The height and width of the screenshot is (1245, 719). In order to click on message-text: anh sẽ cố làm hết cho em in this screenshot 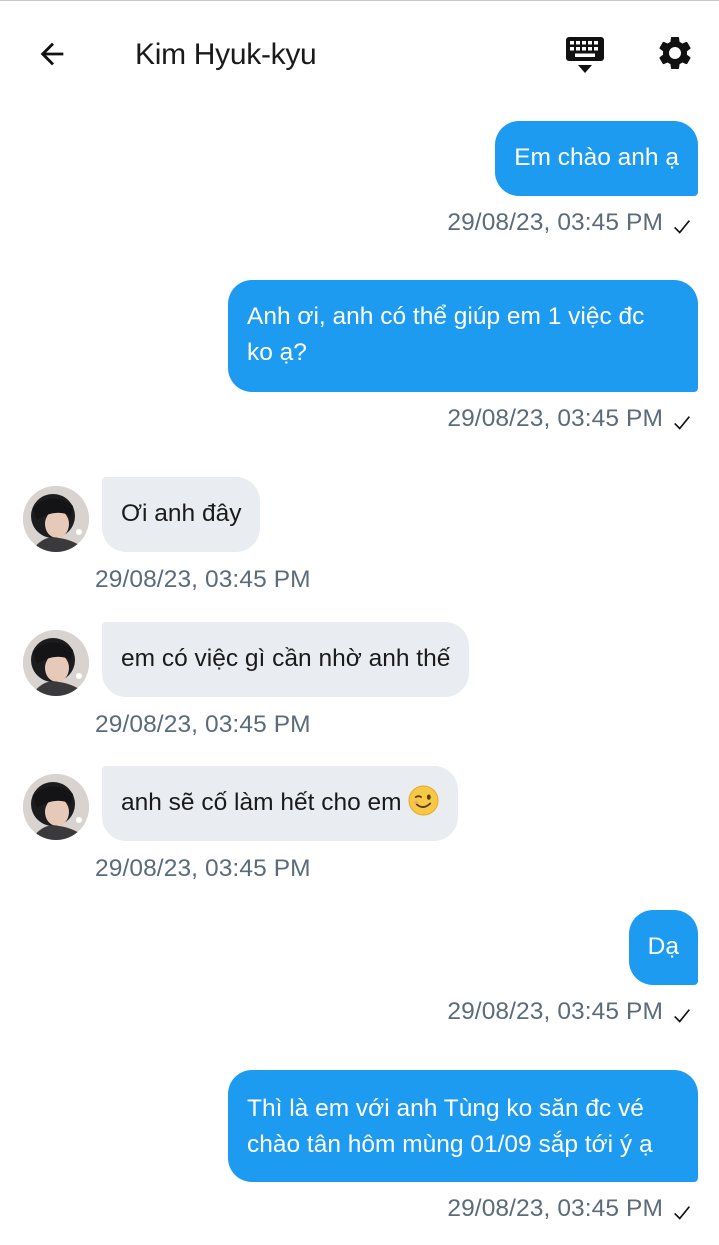, I will do `click(261, 802)`.